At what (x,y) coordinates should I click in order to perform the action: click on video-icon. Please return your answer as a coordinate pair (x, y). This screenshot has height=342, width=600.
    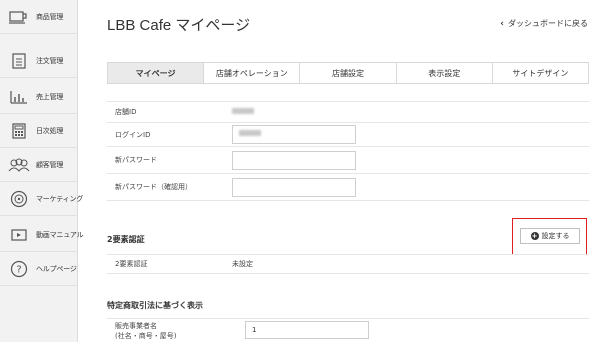
    Looking at the image, I should click on (19, 235).